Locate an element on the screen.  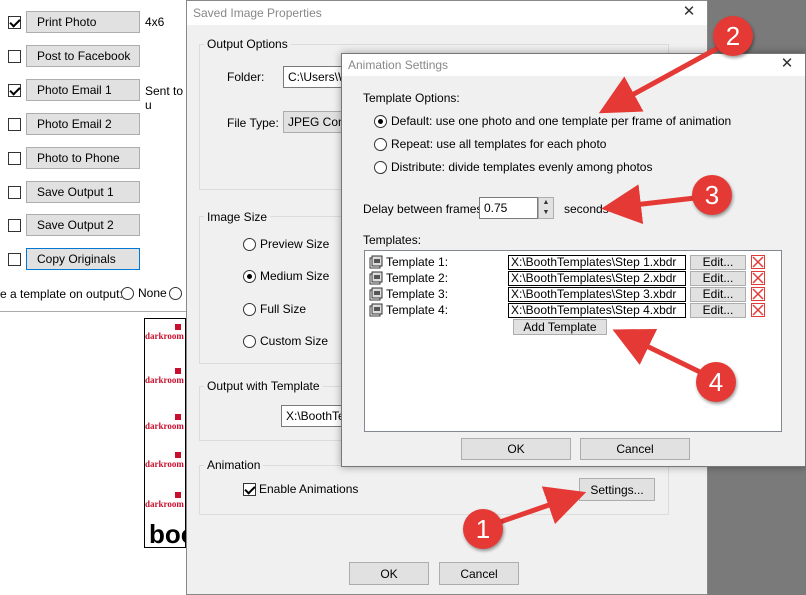
enable-animations-option: Enable Animations is located at coordinates (300, 489).